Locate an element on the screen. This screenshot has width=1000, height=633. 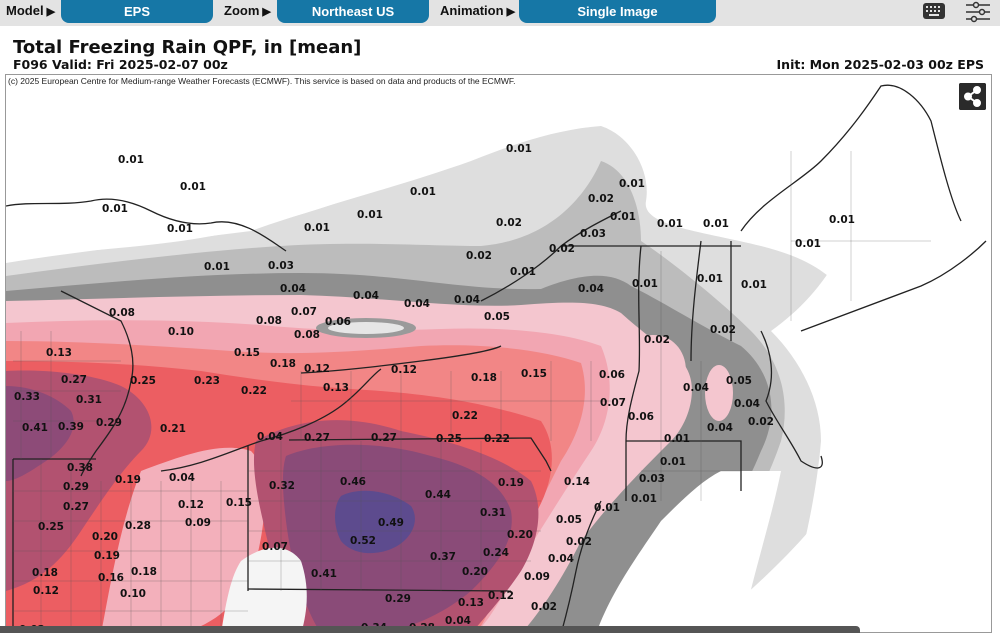
init-time: Init: Mon 2025-02-03 00z EPS is located at coordinates (880, 64).